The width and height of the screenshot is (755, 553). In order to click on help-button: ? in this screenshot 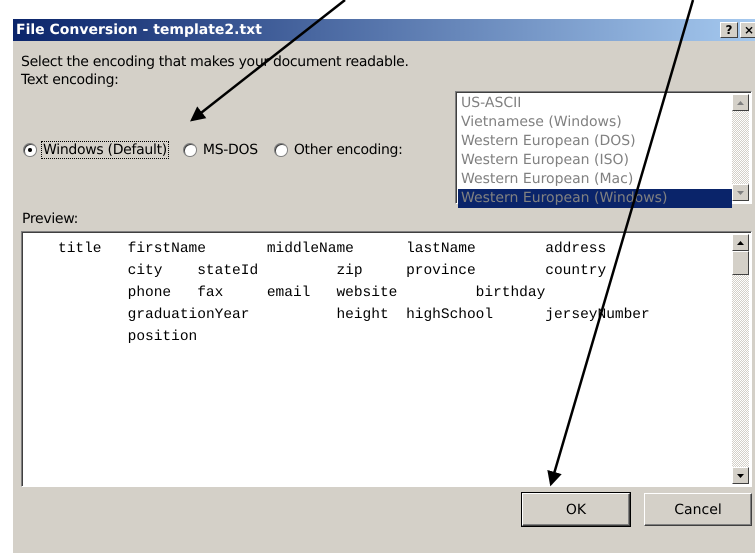, I will do `click(729, 30)`.